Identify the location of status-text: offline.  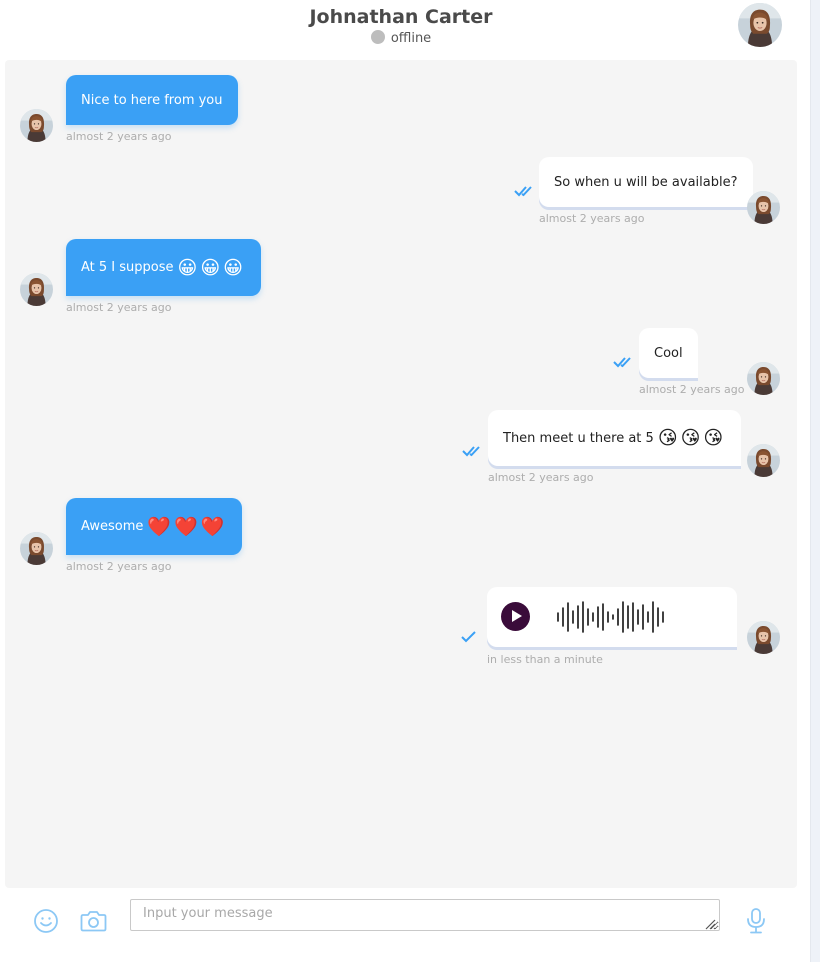
(411, 38).